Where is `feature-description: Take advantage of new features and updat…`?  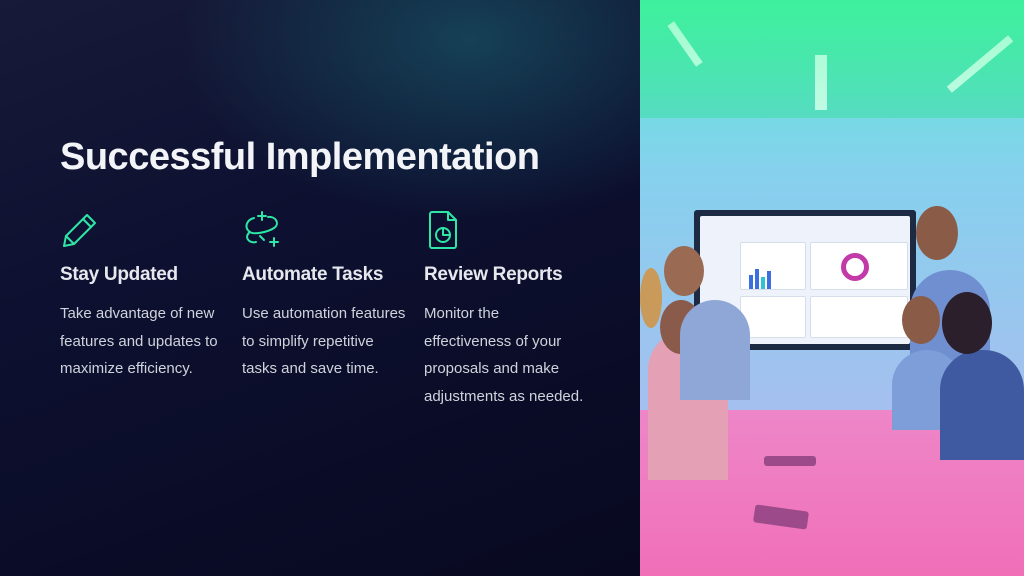
feature-description: Take advantage of new features and updat… is located at coordinates (139, 341).